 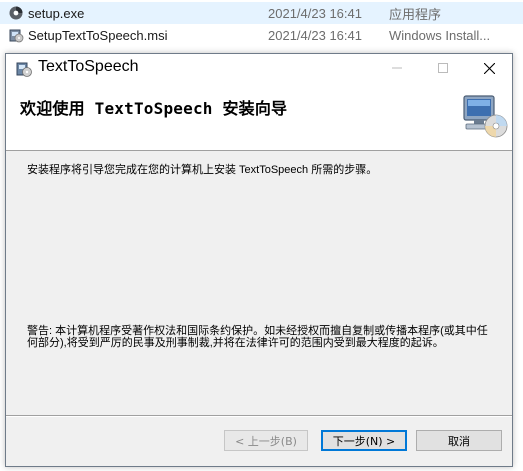 What do you see at coordinates (56, 13) in the screenshot?
I see `file-name: setup.exe` at bounding box center [56, 13].